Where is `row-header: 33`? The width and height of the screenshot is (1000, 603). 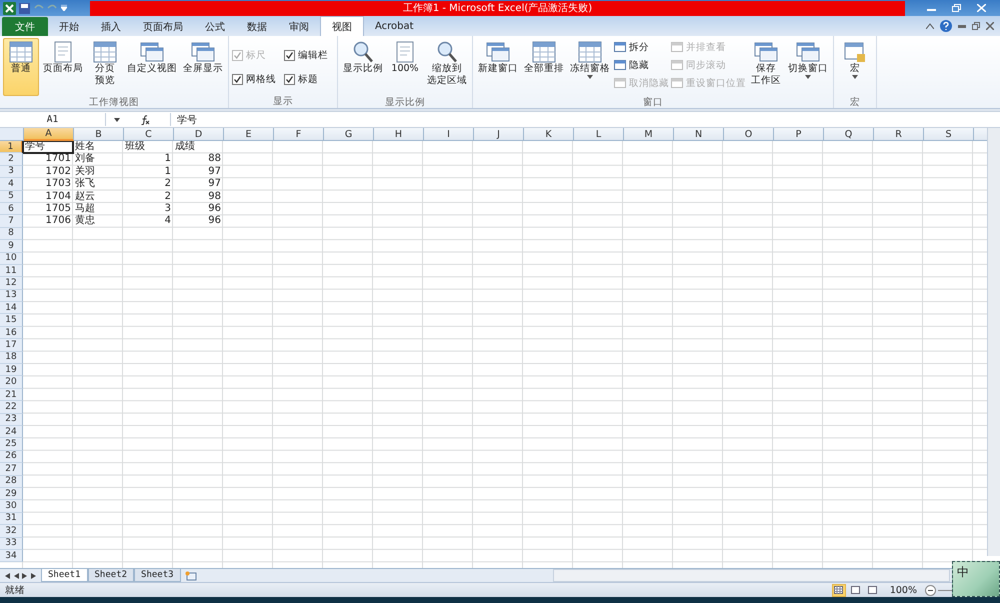
row-header: 33 is located at coordinates (11, 544).